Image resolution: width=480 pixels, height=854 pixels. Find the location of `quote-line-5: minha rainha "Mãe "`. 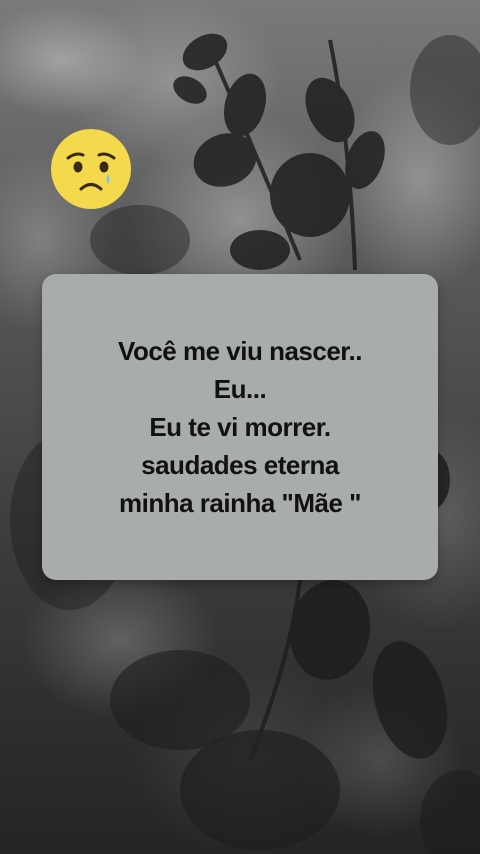

quote-line-5: minha rainha "Mãe " is located at coordinates (240, 503).